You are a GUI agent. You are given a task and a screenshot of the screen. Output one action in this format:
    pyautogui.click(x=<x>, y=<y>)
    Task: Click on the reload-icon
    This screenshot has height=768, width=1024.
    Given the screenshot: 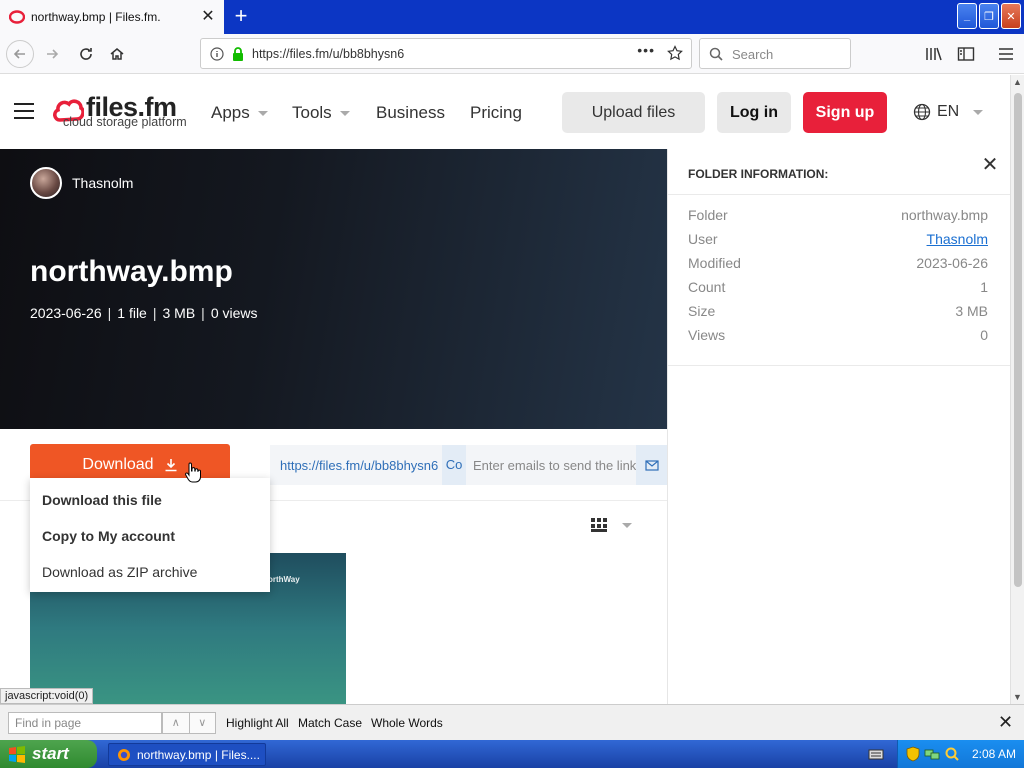 What is the action you would take?
    pyautogui.click(x=86, y=54)
    